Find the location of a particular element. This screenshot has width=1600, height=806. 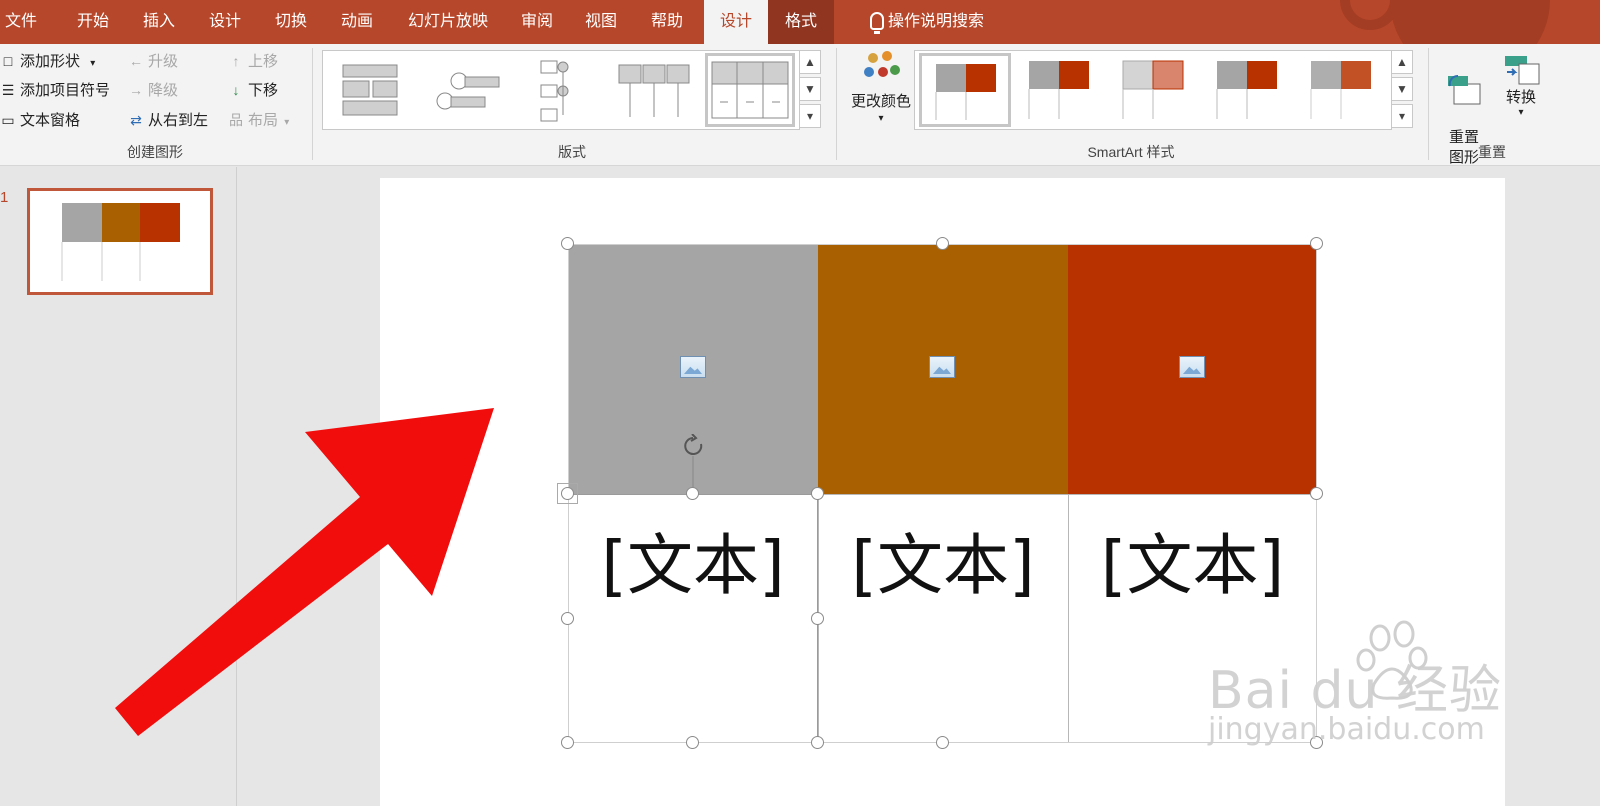

red-annotation-arrow is located at coordinates (304, 572).